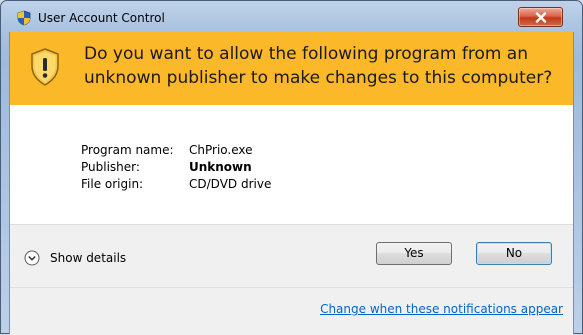 Image resolution: width=583 pixels, height=335 pixels. Describe the element at coordinates (110, 167) in the screenshot. I see `detail-label: Publisher:` at that location.